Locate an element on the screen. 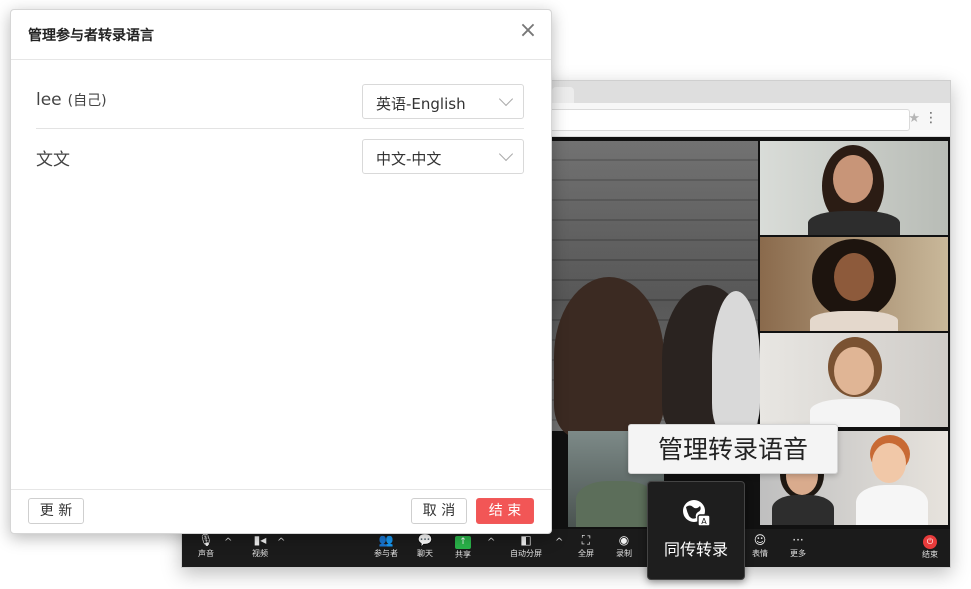 This screenshot has width=971, height=589. chat-button: 💬 聊天 is located at coordinates (425, 546).